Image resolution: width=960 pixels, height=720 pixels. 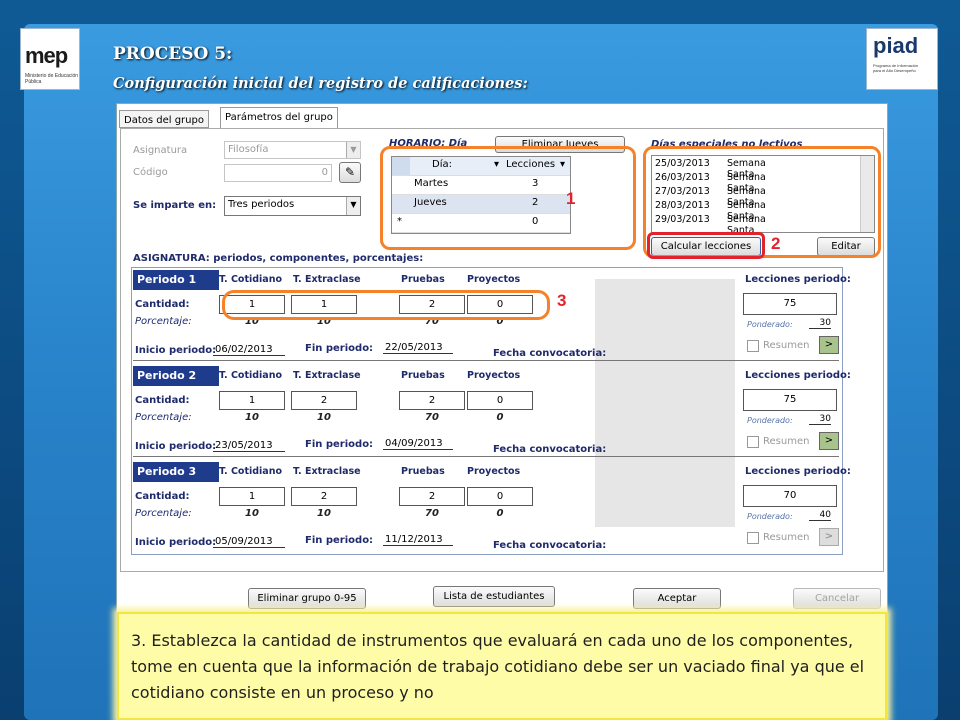 I want to click on periodo-header: Periodo 3, so click(x=176, y=472).